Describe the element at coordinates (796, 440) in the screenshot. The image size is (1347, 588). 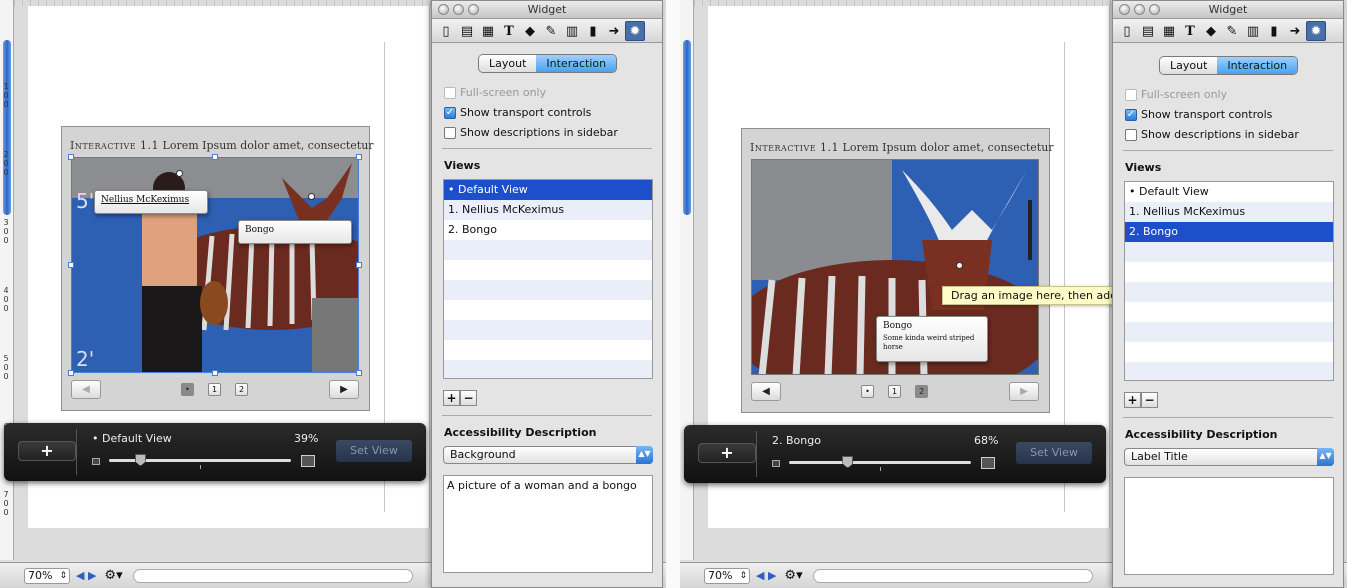
I see `current-view-name: 2. Bongo` at that location.